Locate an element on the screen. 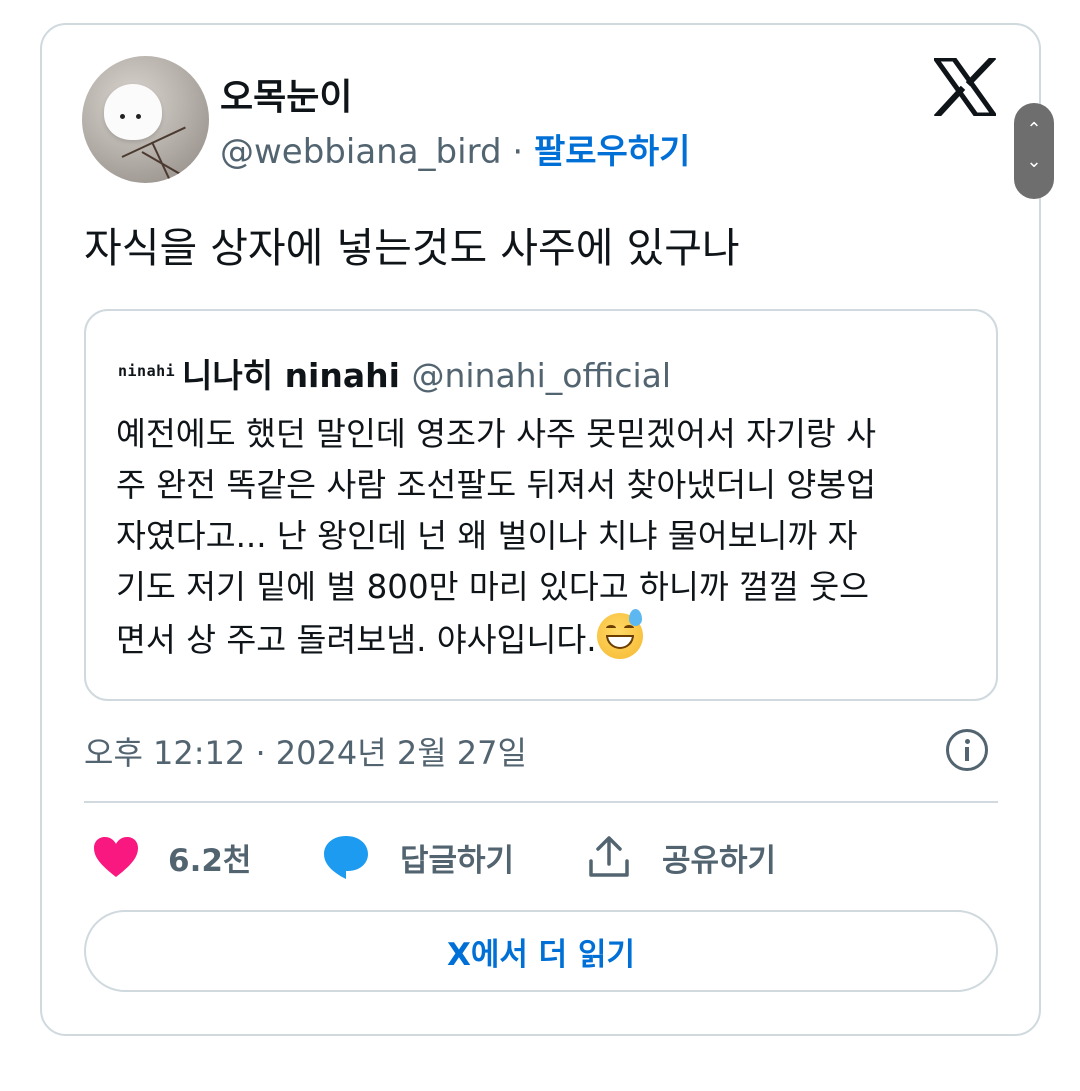  quoted-line: 면서 상 주고 돌려보냄. 야사입니다. is located at coordinates (356, 640).